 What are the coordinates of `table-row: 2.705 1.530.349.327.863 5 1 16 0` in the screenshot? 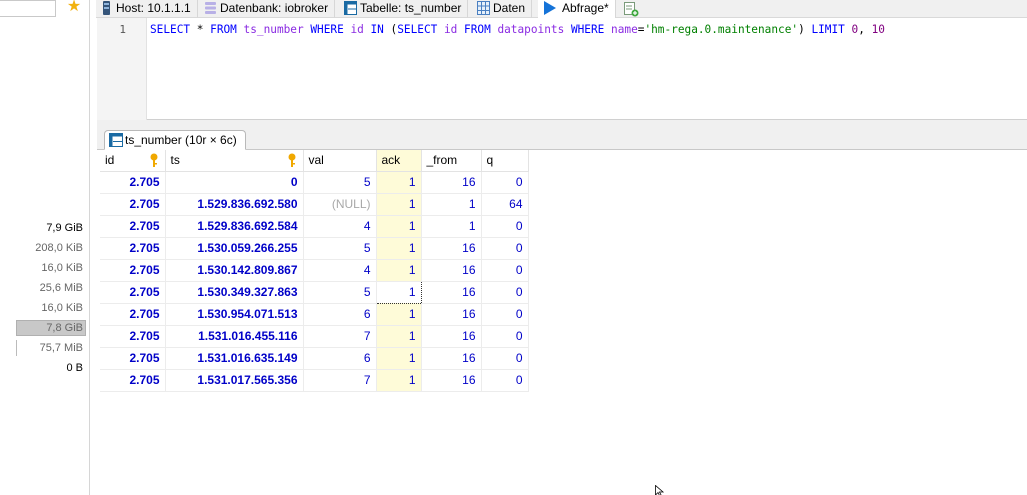 It's located at (314, 292).